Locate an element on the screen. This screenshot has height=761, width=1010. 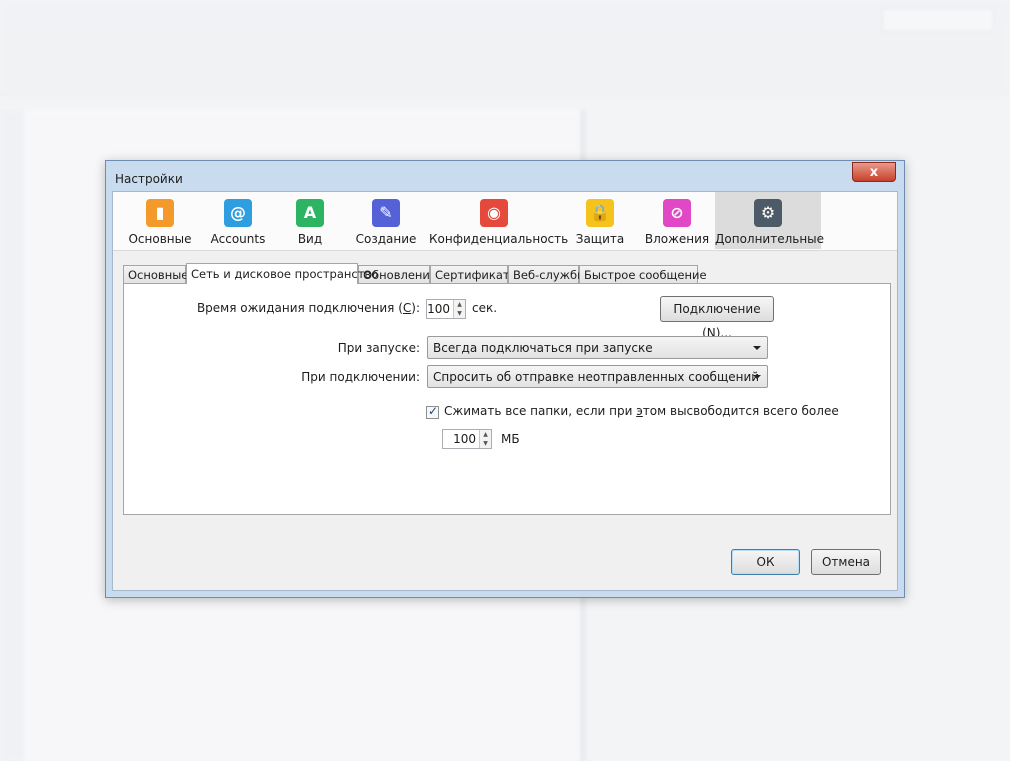
pane-accounts: @ Accounts is located at coordinates (238, 220).